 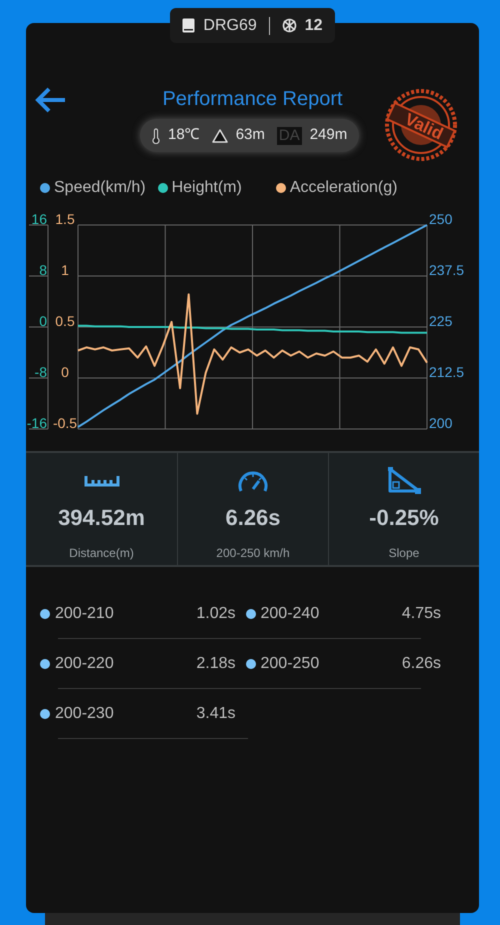 What do you see at coordinates (440, 219) in the screenshot?
I see `axis-tick-label: 250` at bounding box center [440, 219].